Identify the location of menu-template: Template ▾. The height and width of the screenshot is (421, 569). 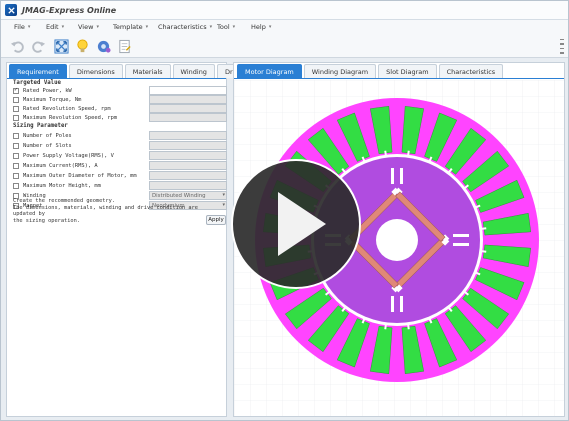
(130, 27).